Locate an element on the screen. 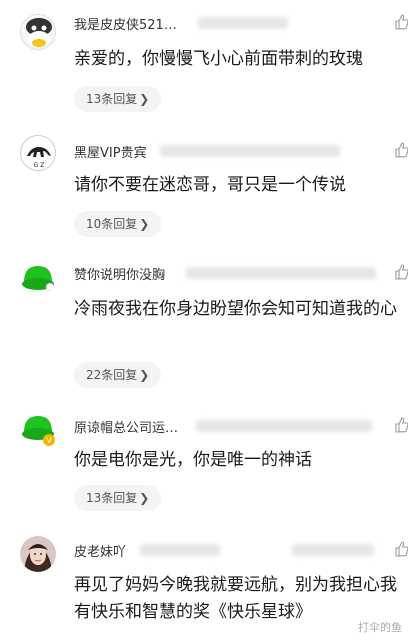  username: 皮老妹吖 is located at coordinates (100, 550).